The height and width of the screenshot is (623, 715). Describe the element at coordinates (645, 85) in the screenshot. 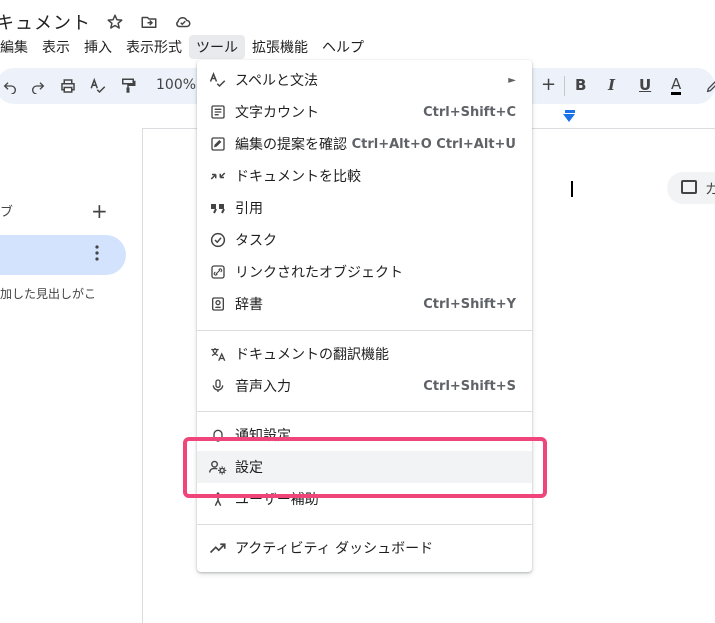

I see `underline-button: U` at that location.